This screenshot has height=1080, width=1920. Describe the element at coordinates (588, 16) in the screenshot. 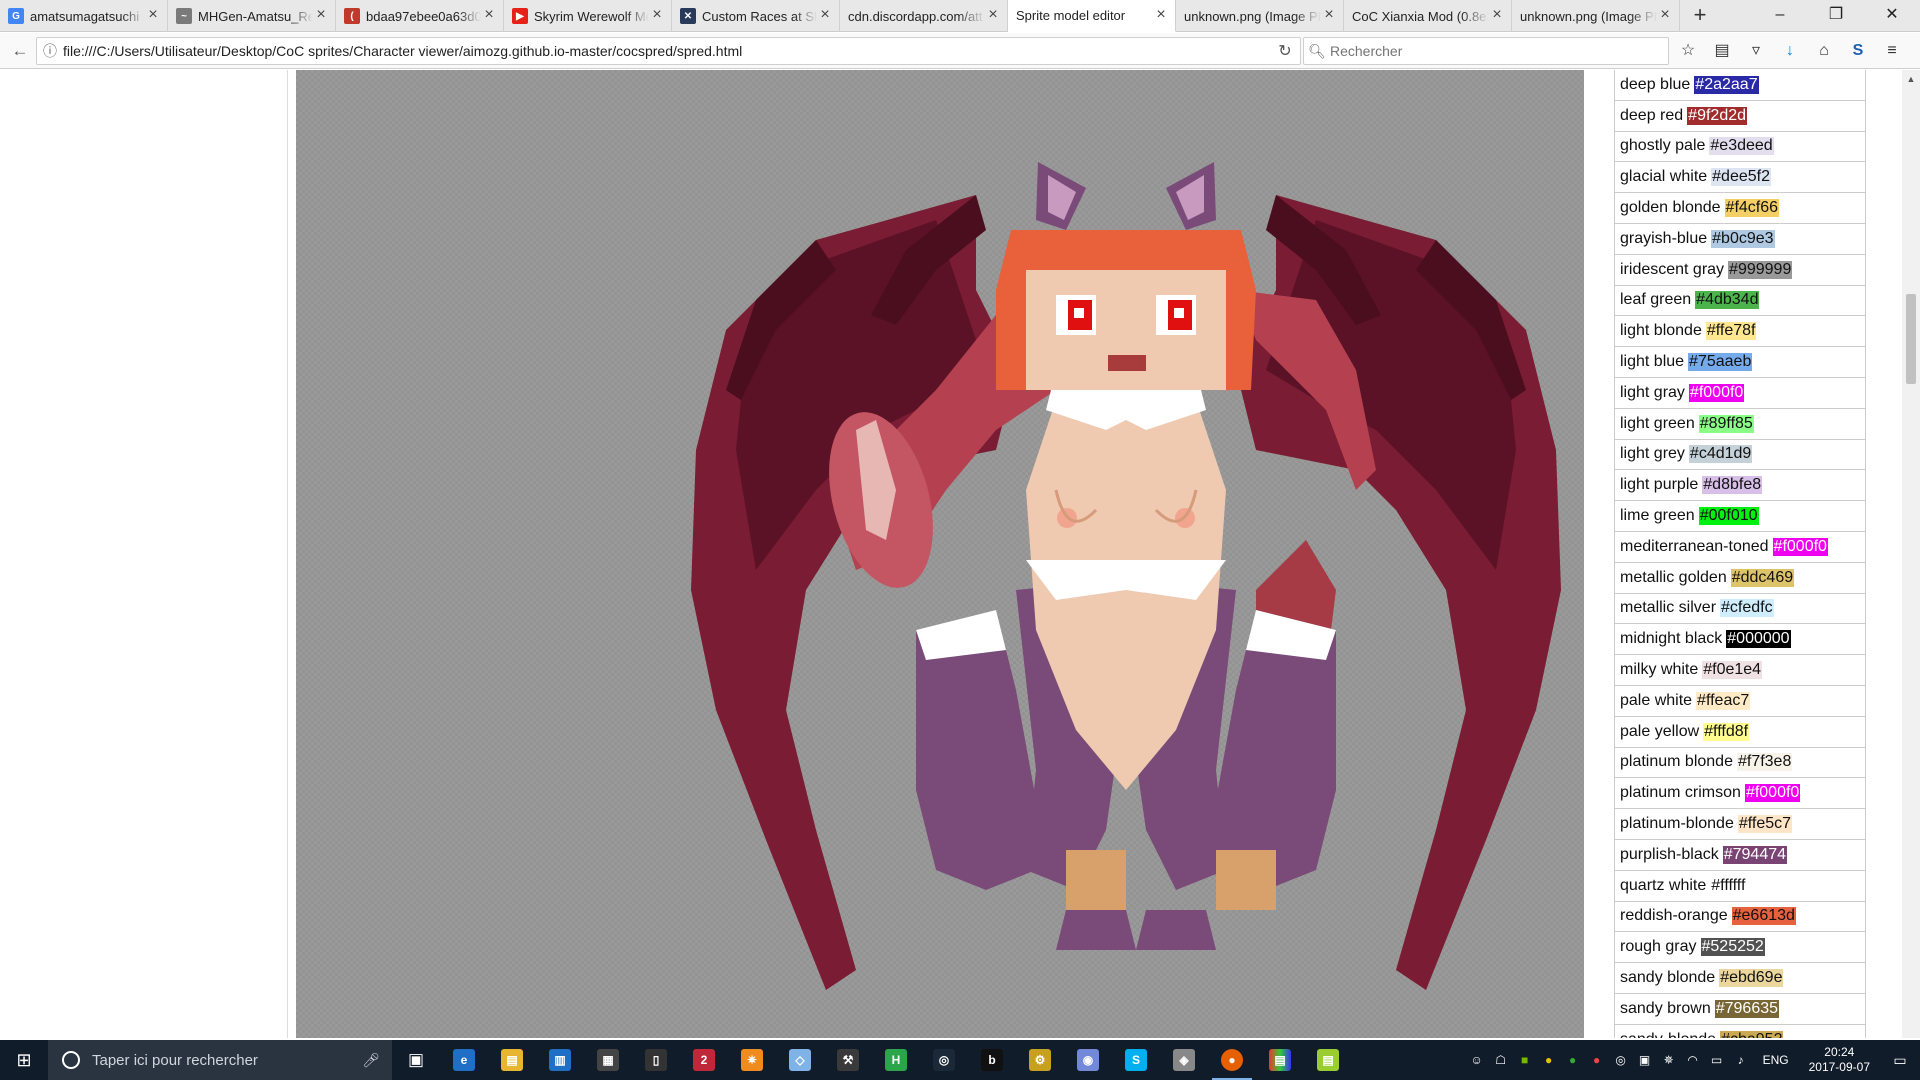

I see `tab-3: ▶ Skyrim Werewolf Mo ×` at that location.